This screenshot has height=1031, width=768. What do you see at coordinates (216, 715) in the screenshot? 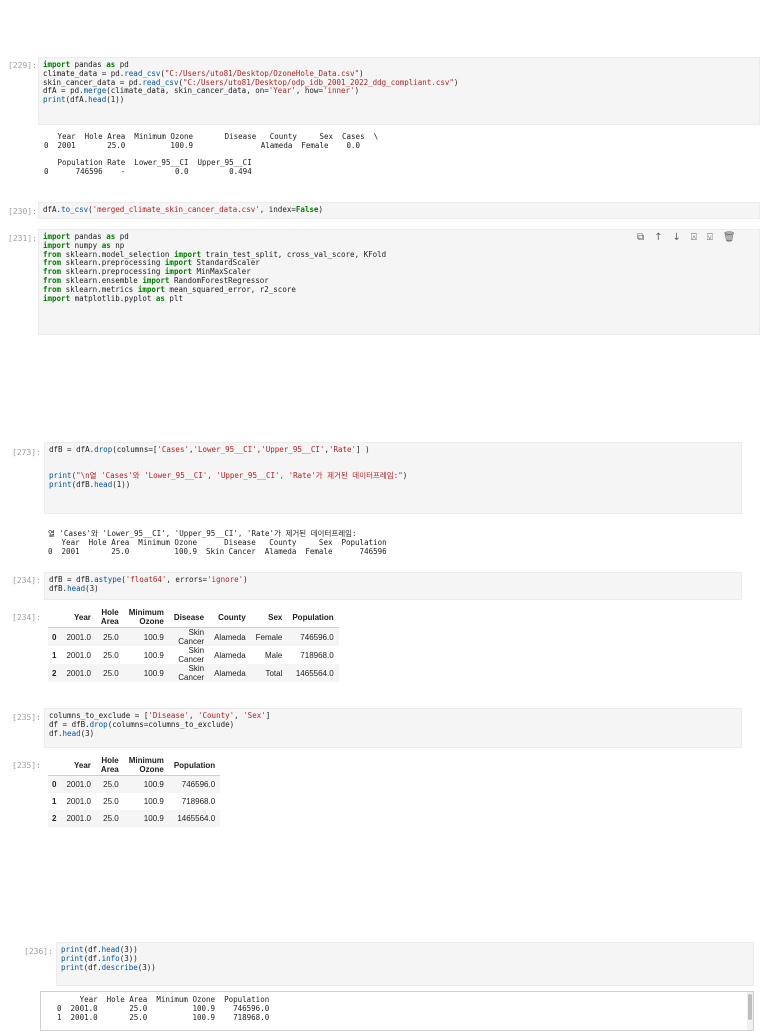
I see `code-token: 'County'` at bounding box center [216, 715].